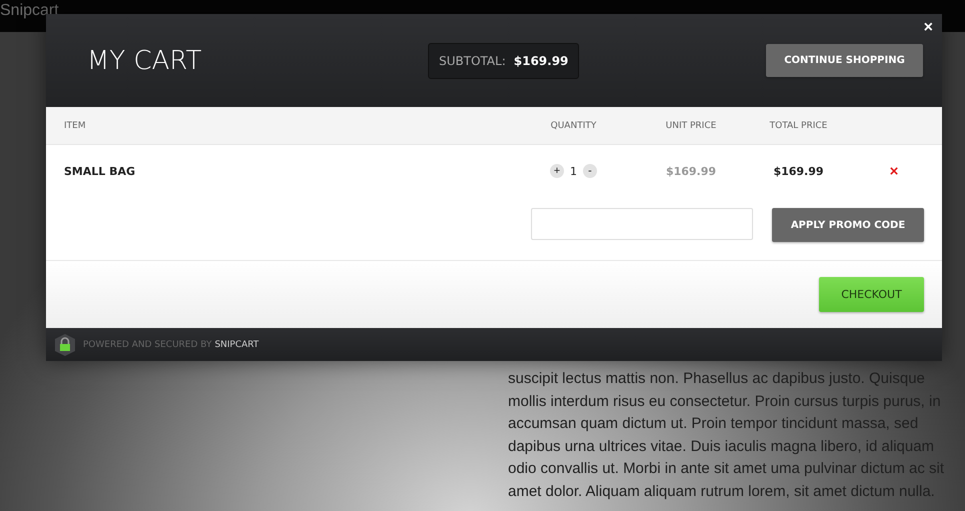 The width and height of the screenshot is (965, 511). I want to click on column-header: QUANTITY, so click(573, 125).